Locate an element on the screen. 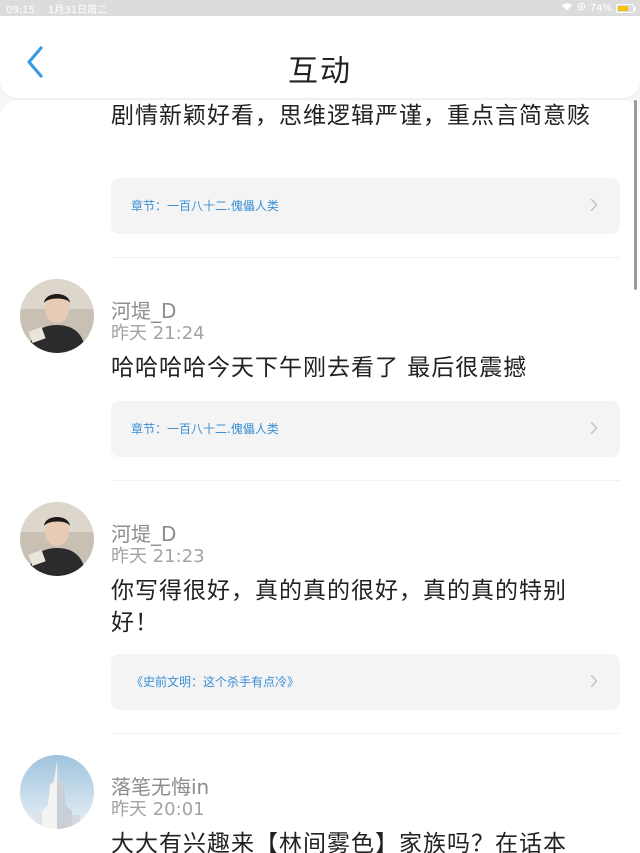  book-link-label: 《史前文明：这个杀手有点冷》 is located at coordinates (215, 682).